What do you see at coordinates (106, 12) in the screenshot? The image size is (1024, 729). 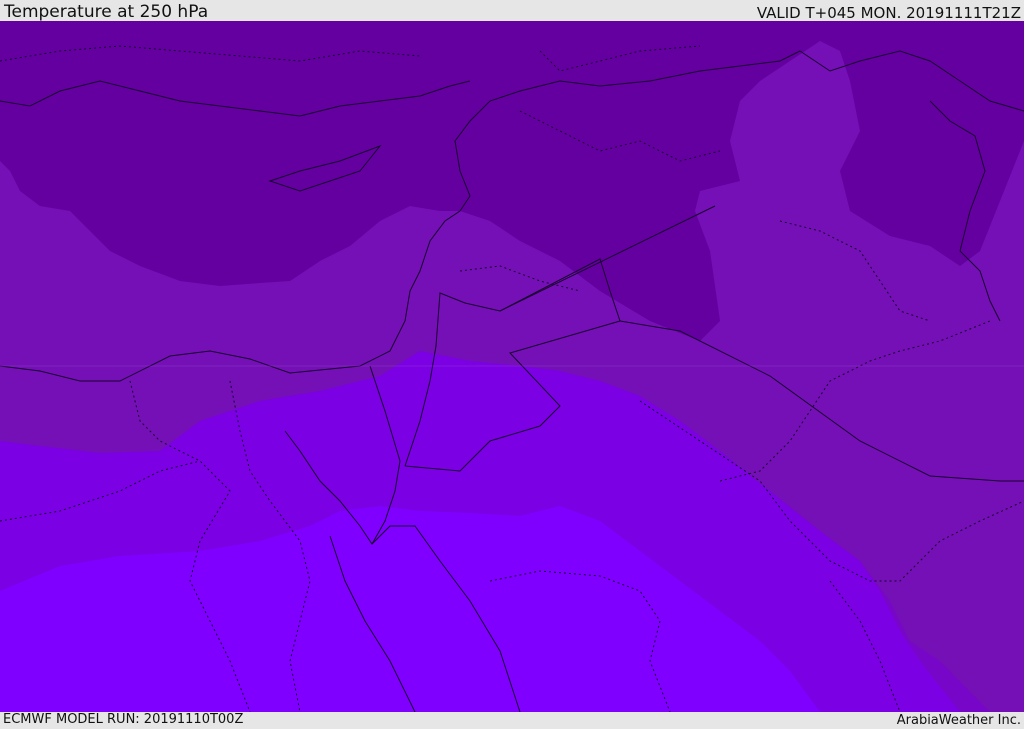 I see `map-title: Temperature at 250 hPa` at bounding box center [106, 12].